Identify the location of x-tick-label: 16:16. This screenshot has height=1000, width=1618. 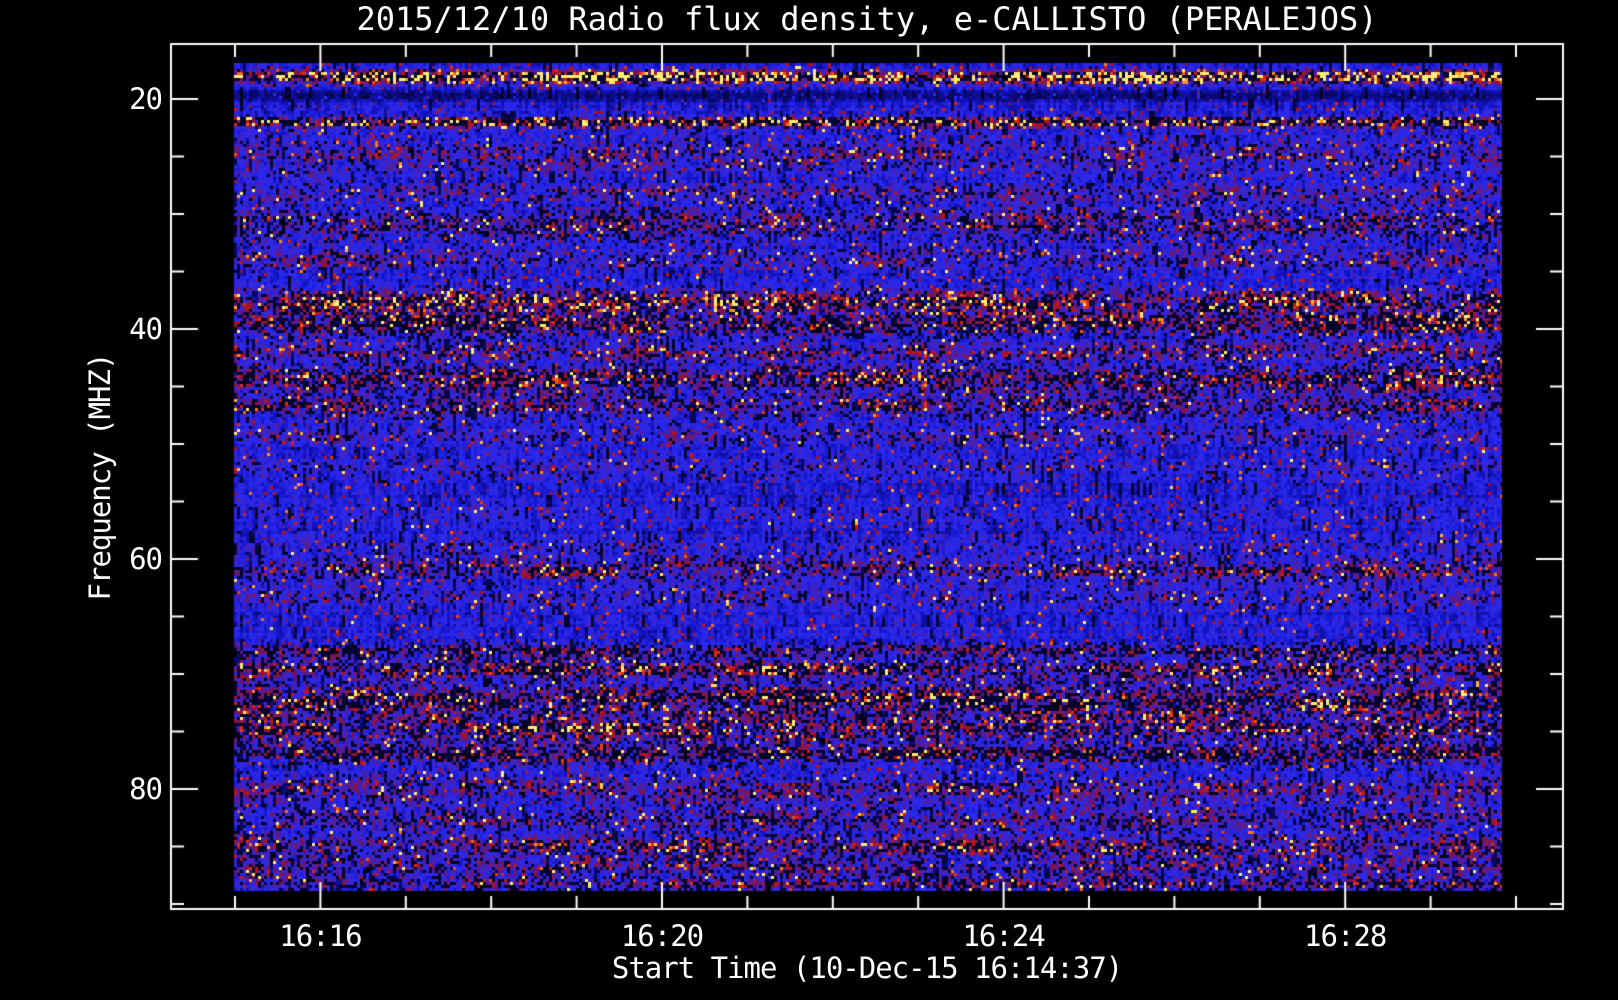
(320, 936).